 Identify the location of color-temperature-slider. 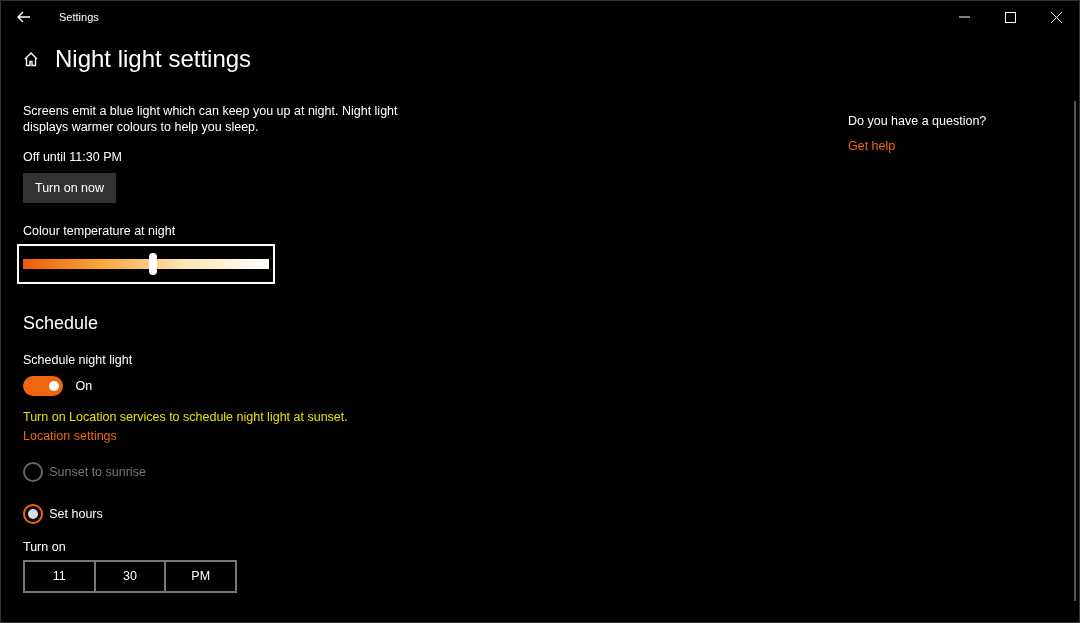
(146, 263).